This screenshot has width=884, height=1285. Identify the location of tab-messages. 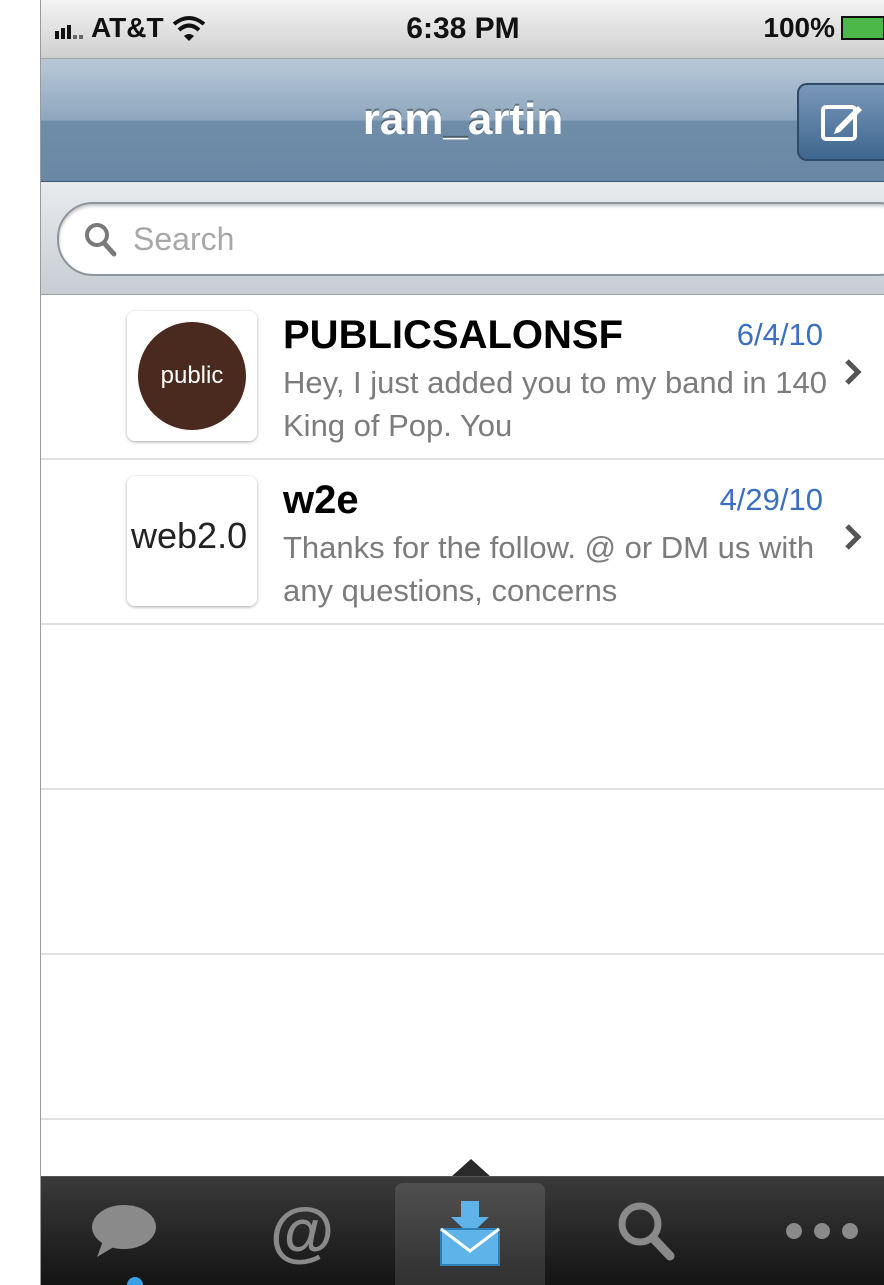
(470, 1234).